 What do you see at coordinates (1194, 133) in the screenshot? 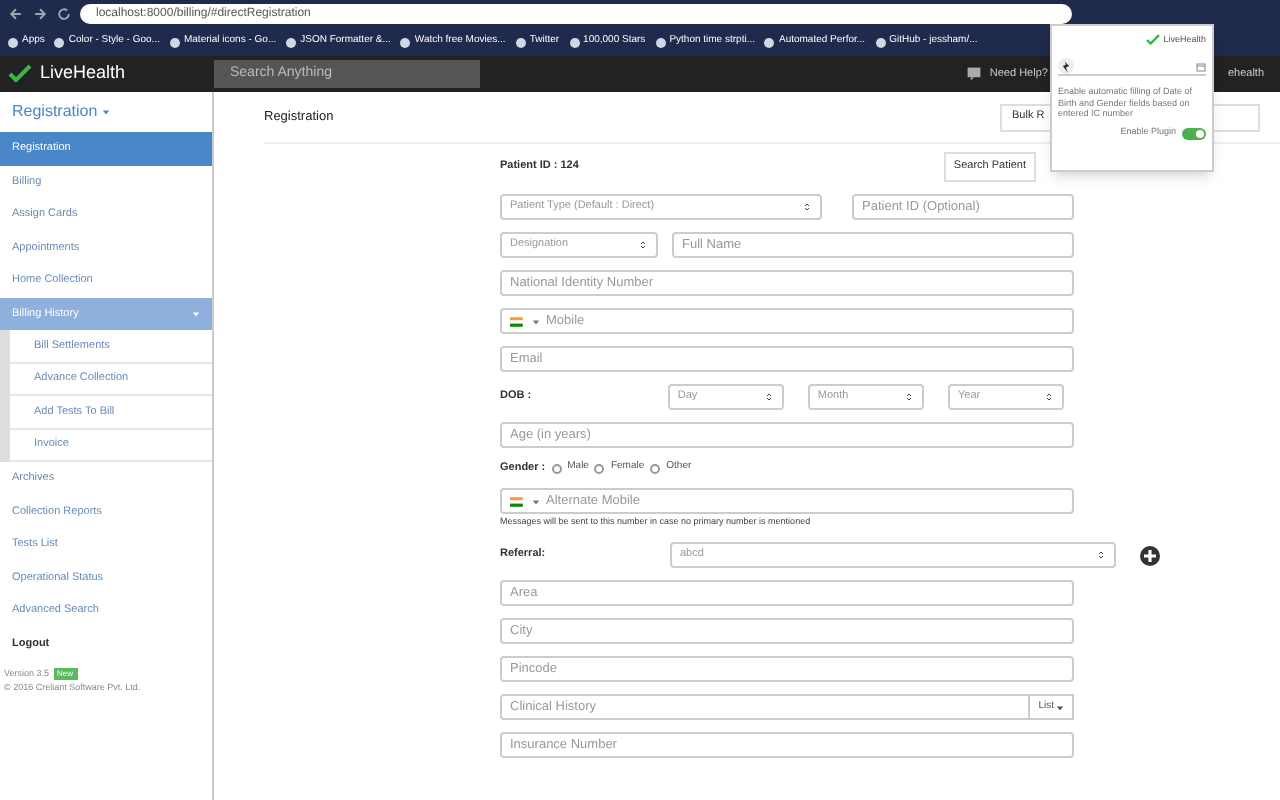
I see `toggle-switch` at bounding box center [1194, 133].